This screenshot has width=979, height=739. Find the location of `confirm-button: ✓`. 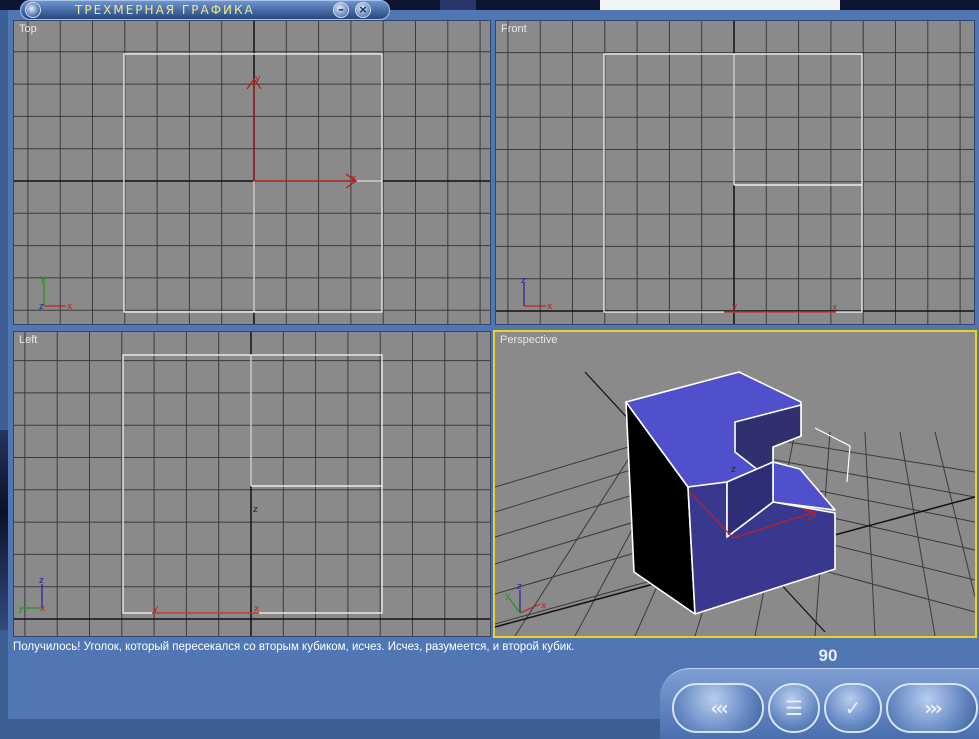

confirm-button: ✓ is located at coordinates (853, 708).